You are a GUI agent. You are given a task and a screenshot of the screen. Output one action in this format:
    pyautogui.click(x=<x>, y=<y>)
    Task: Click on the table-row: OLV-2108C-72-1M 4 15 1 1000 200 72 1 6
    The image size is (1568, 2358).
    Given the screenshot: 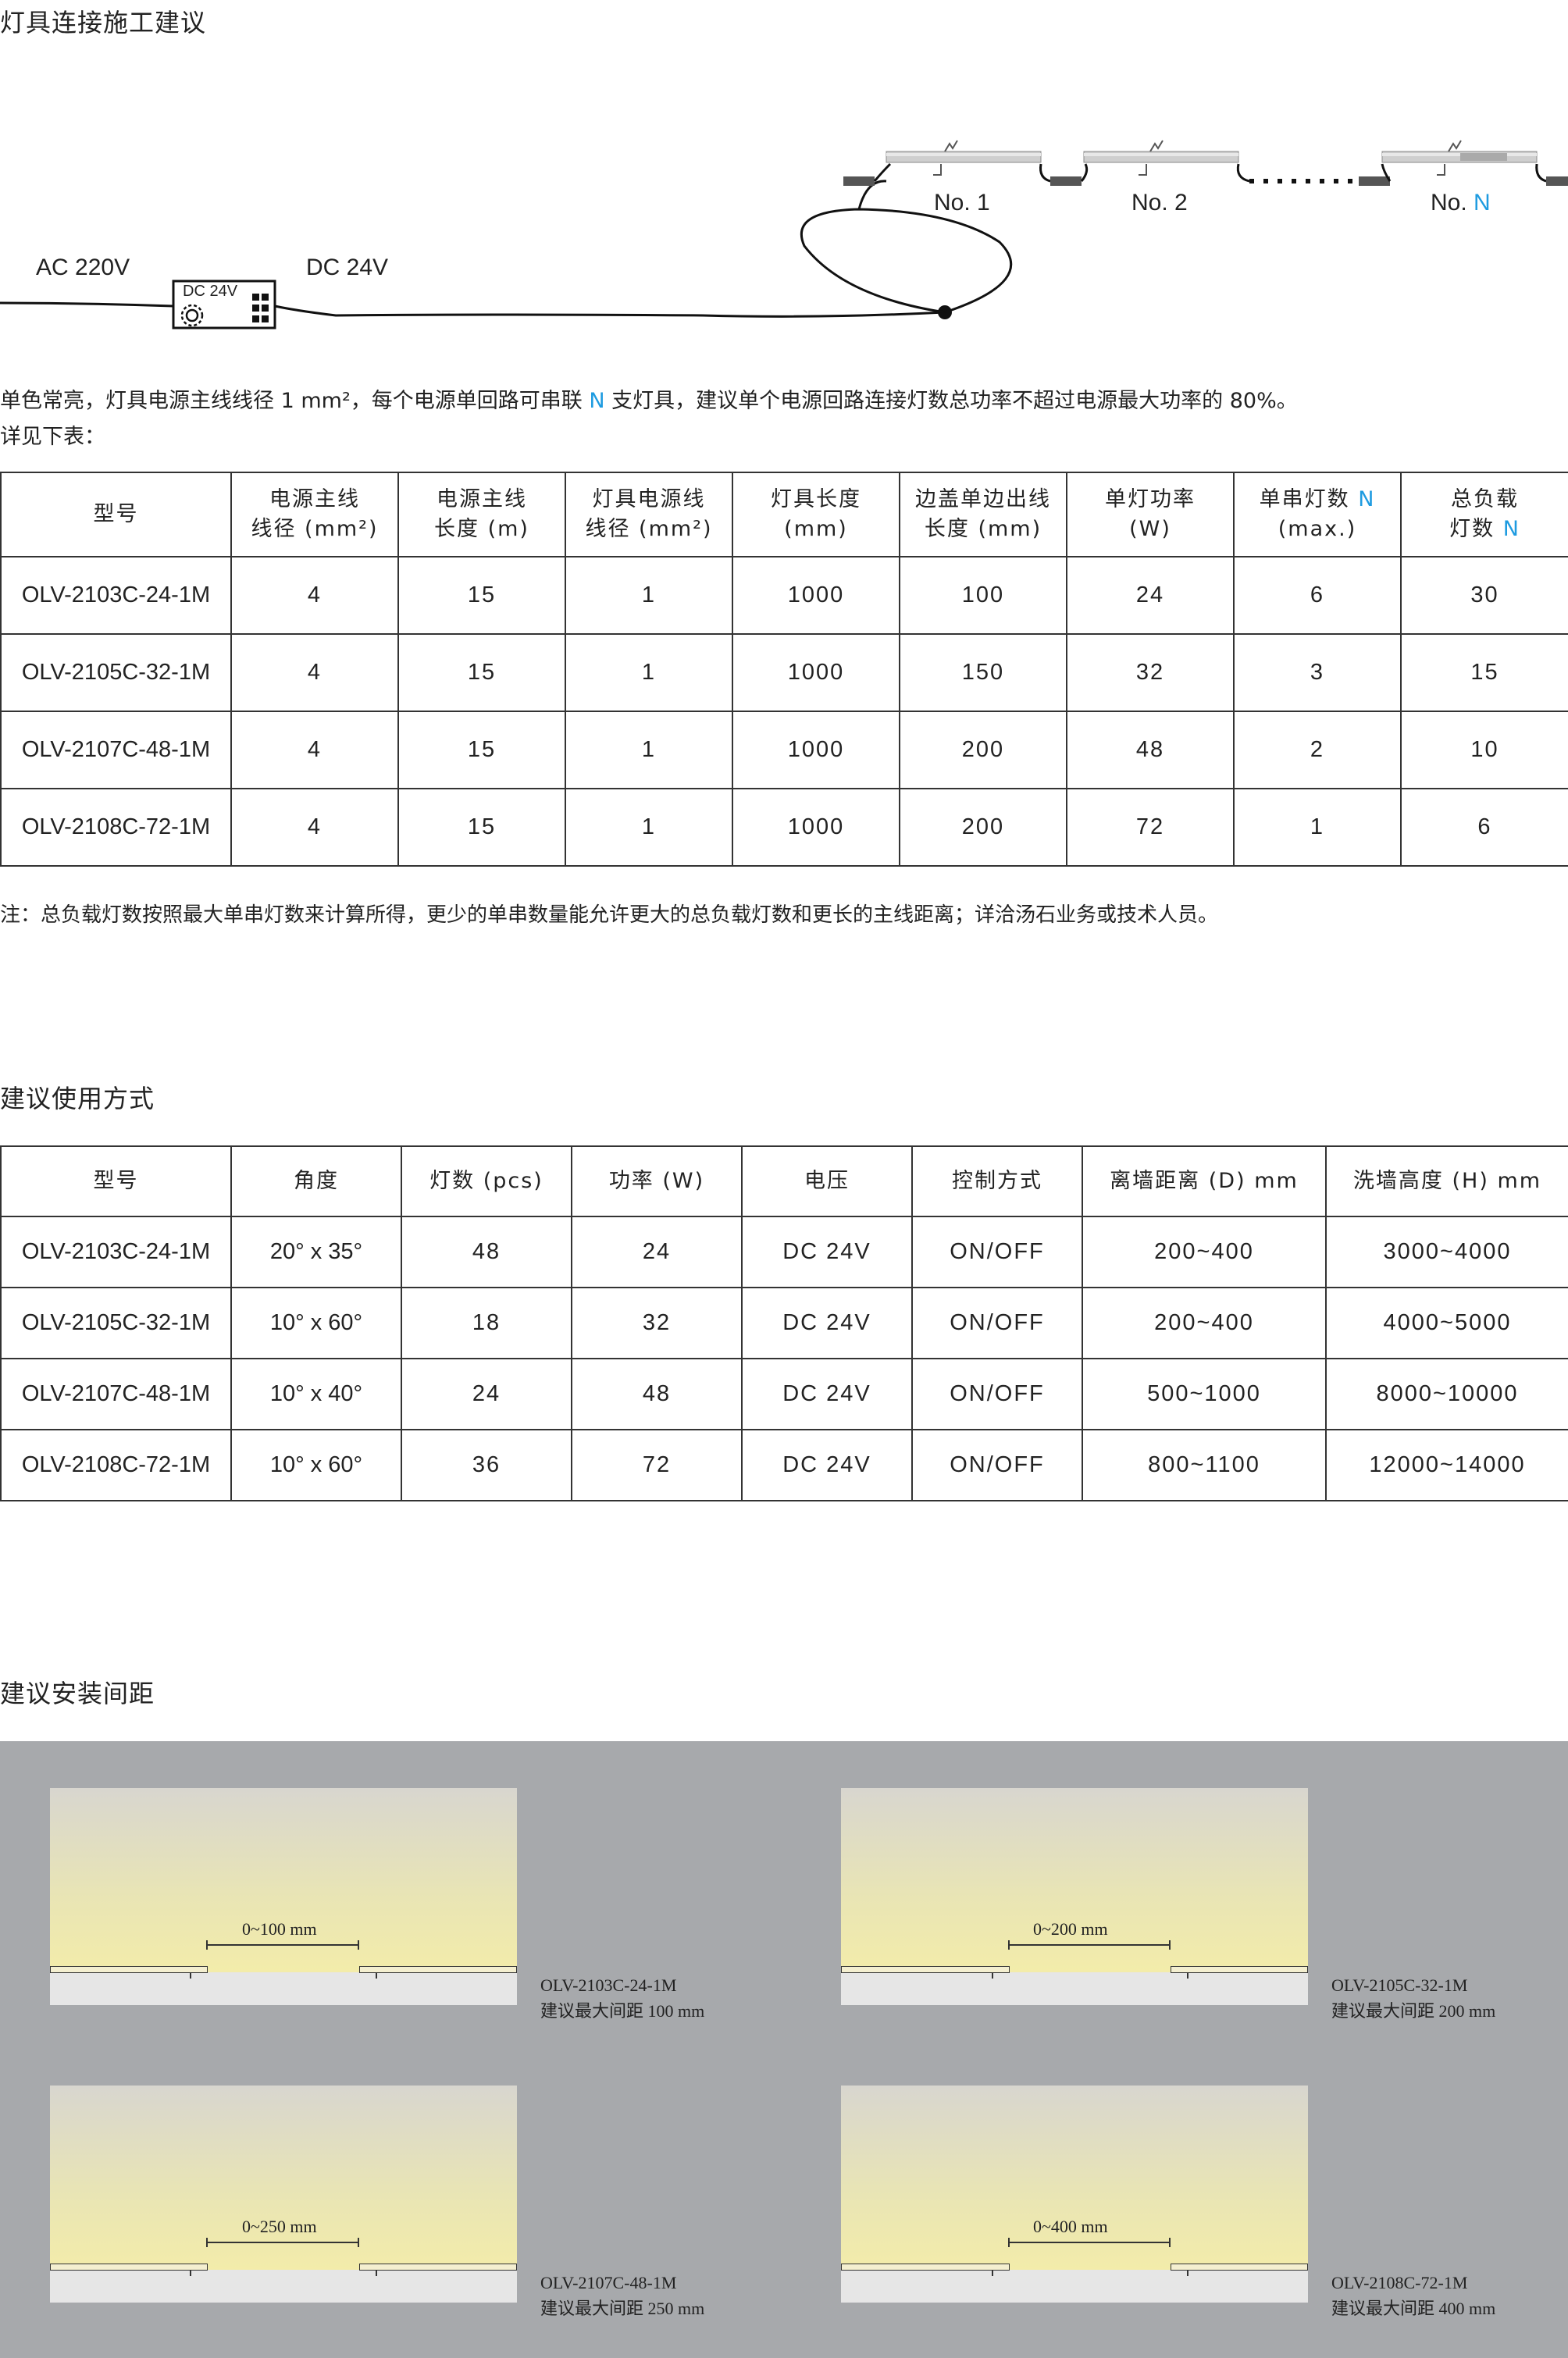 What is the action you would take?
    pyautogui.click(x=784, y=827)
    